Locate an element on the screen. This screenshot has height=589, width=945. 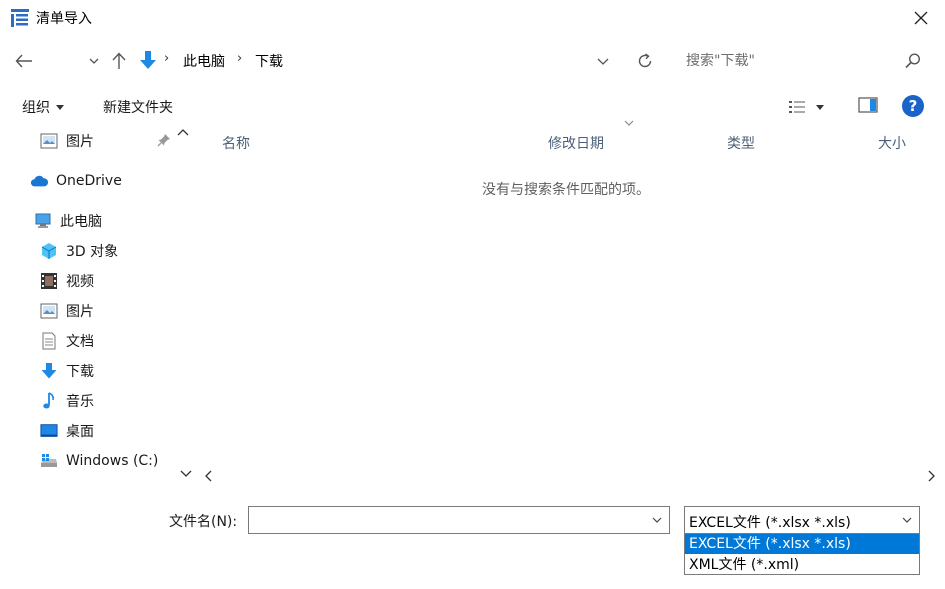
nav-item-downloads: 下载 is located at coordinates (67, 371).